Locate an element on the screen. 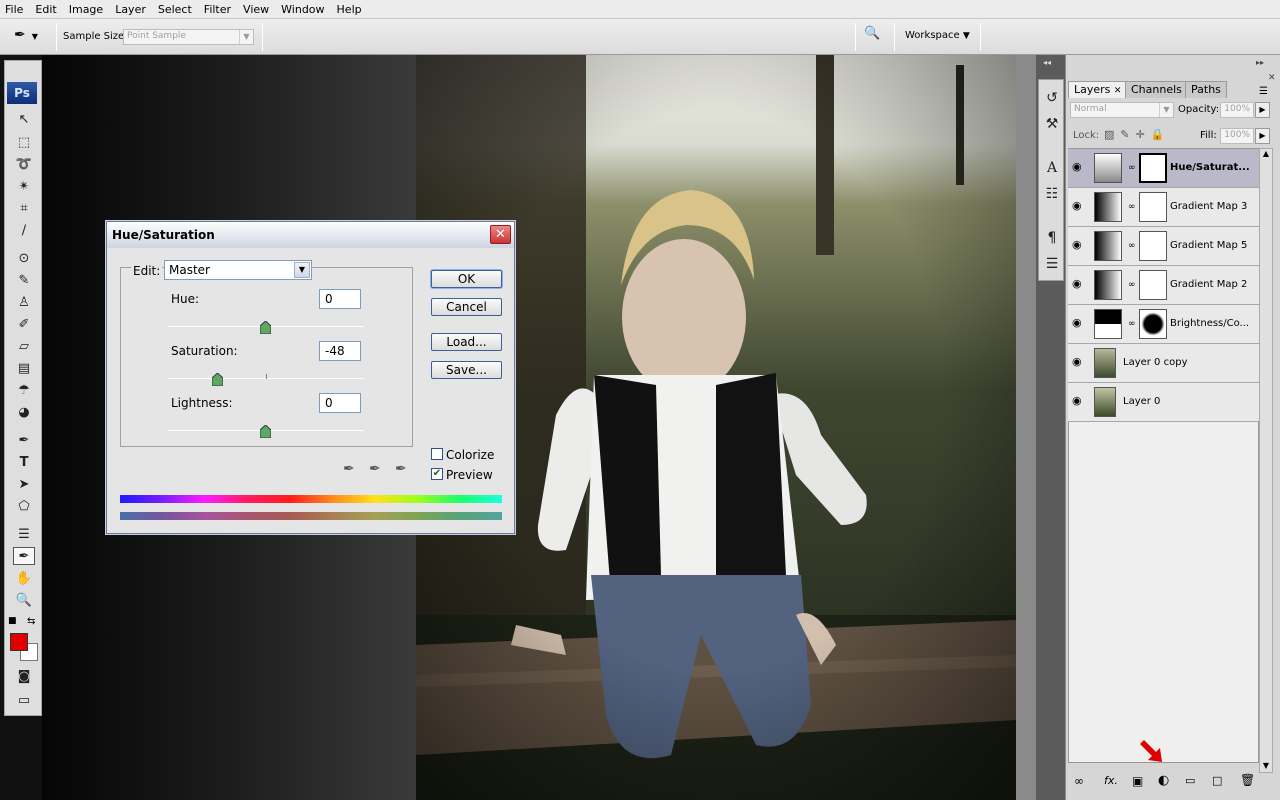 This screenshot has width=1280, height=800. fill-input: 100% is located at coordinates (1237, 136).